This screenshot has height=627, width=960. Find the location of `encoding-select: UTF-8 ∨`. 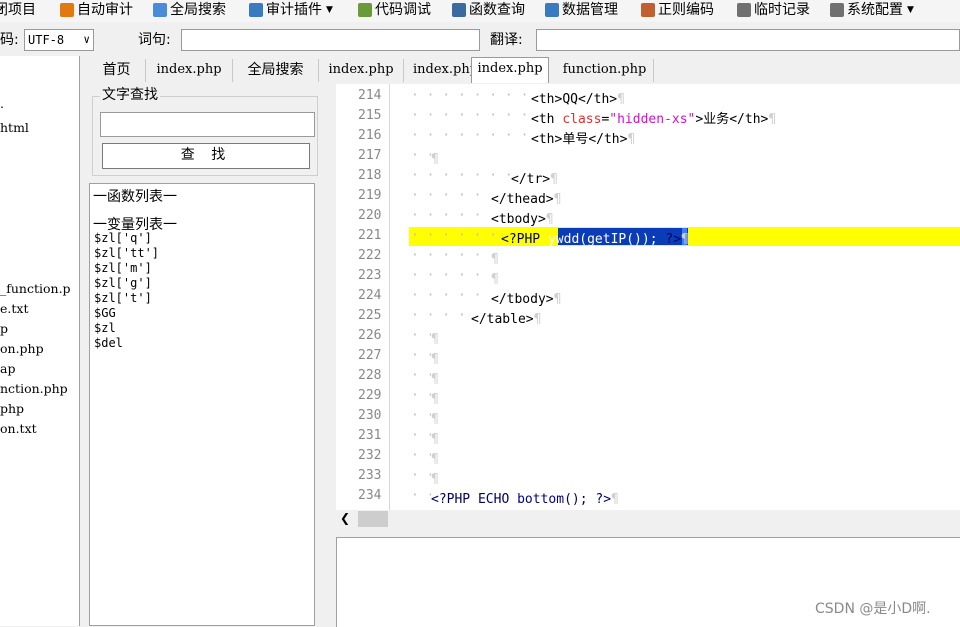

encoding-select: UTF-8 ∨ is located at coordinates (59, 40).